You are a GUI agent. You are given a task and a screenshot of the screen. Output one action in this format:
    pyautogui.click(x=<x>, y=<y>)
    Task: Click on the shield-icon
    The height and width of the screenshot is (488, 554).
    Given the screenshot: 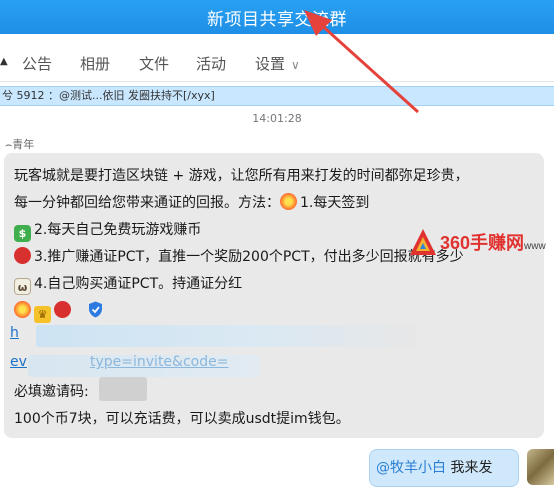 What is the action you would take?
    pyautogui.click(x=95, y=309)
    